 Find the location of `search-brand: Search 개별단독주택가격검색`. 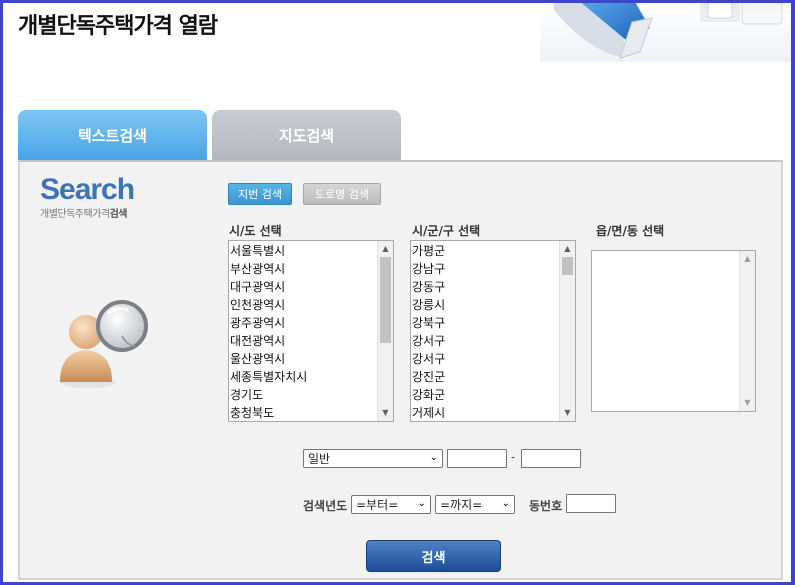

search-brand: Search 개별단독주택가격검색 is located at coordinates (87, 196).